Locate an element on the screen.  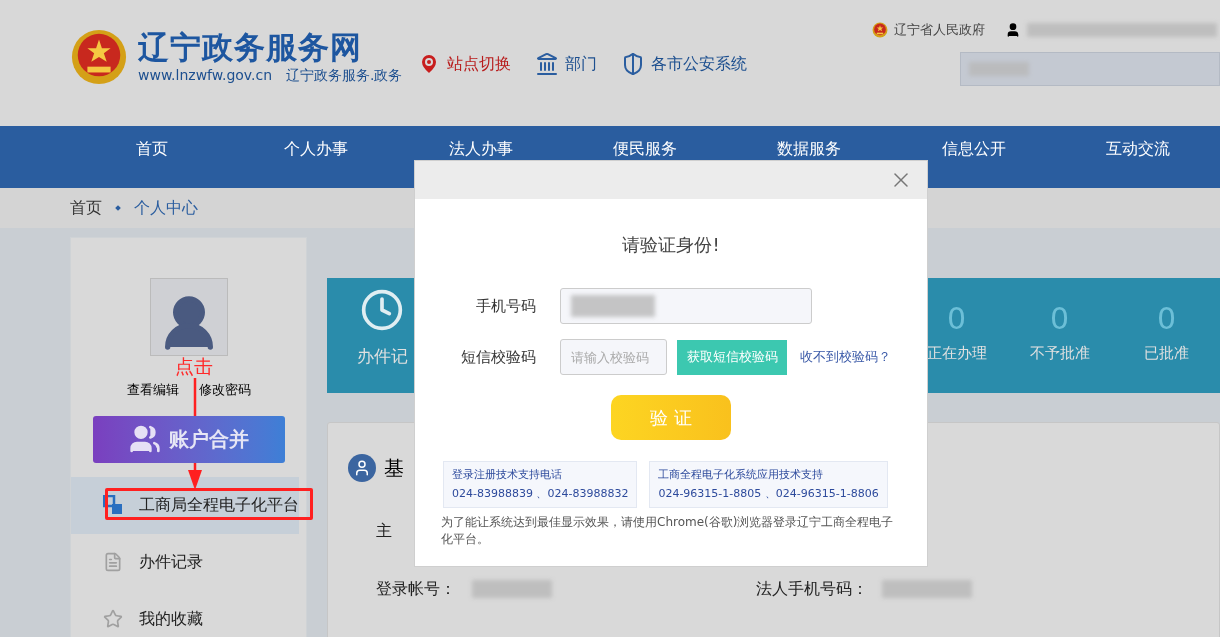
code-field: 请输入校验码 is located at coordinates (613, 357).